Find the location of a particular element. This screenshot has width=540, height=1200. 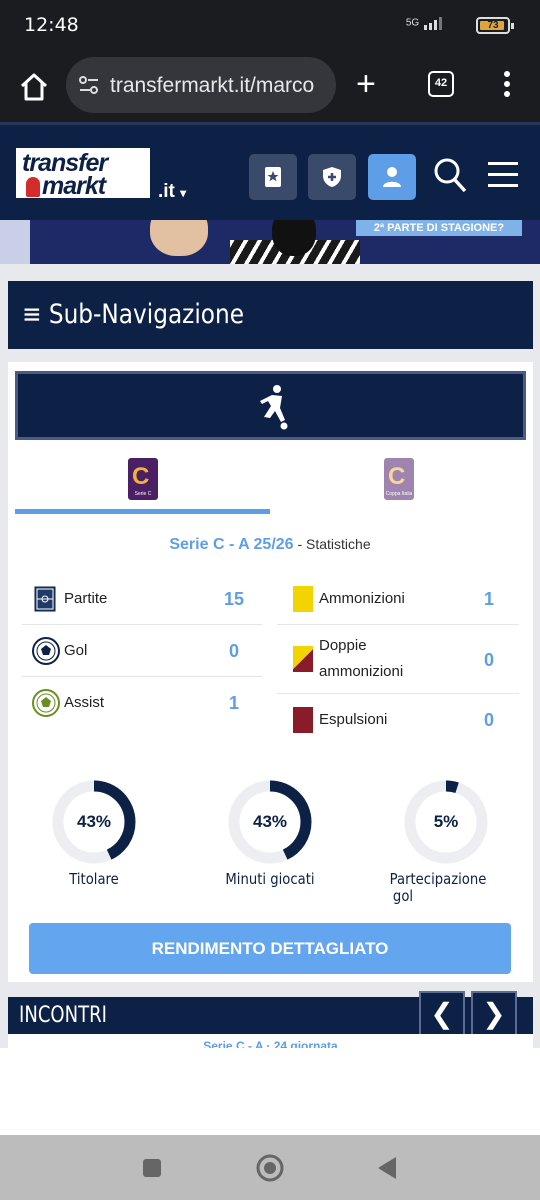

stat-label: Assist is located at coordinates (84, 702).